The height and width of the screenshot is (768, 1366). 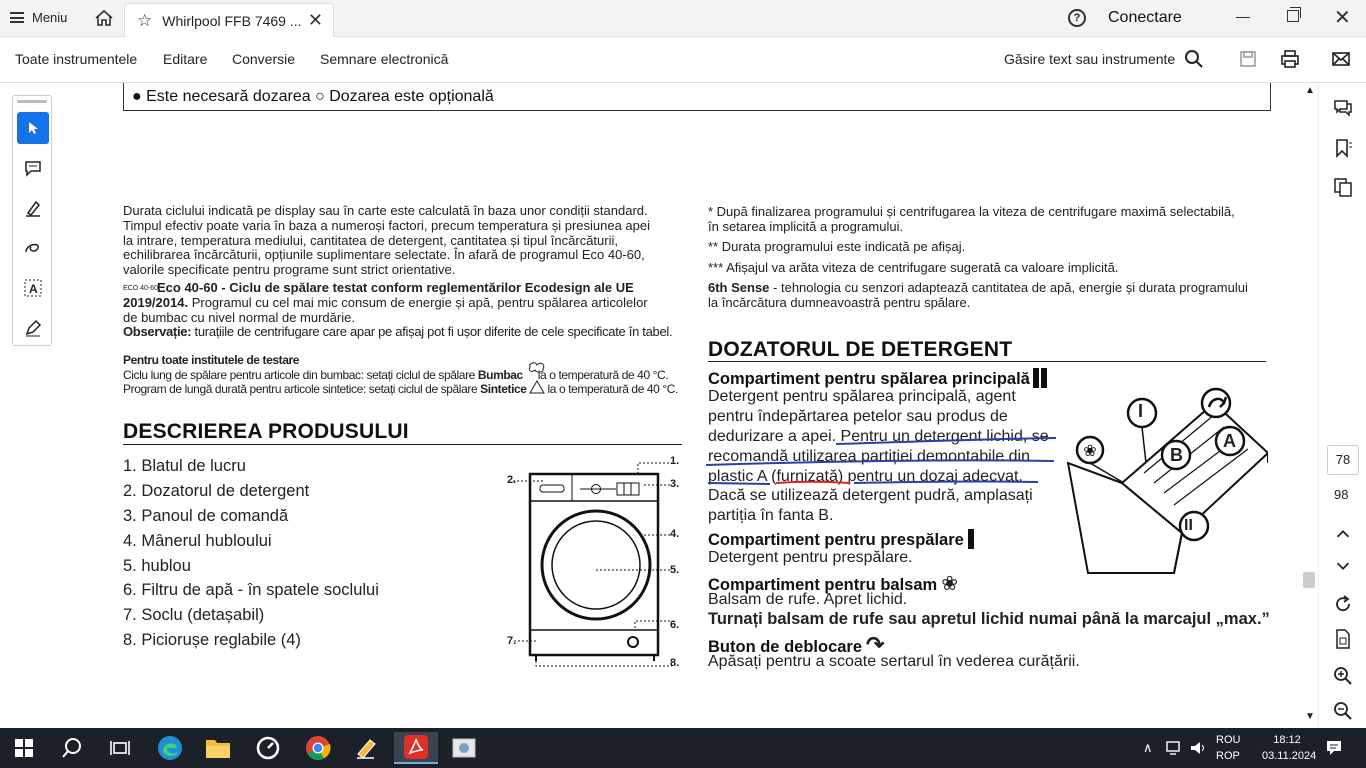 What do you see at coordinates (184, 466) in the screenshot?
I see `list-item: 1. Blatul de lucru` at bounding box center [184, 466].